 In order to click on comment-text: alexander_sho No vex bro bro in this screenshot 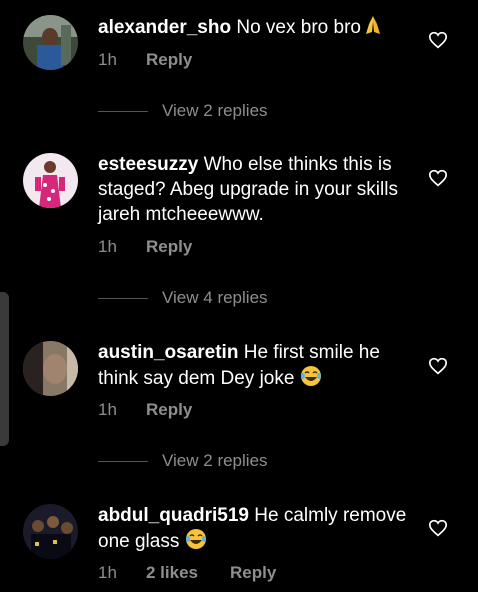, I will do `click(257, 28)`.